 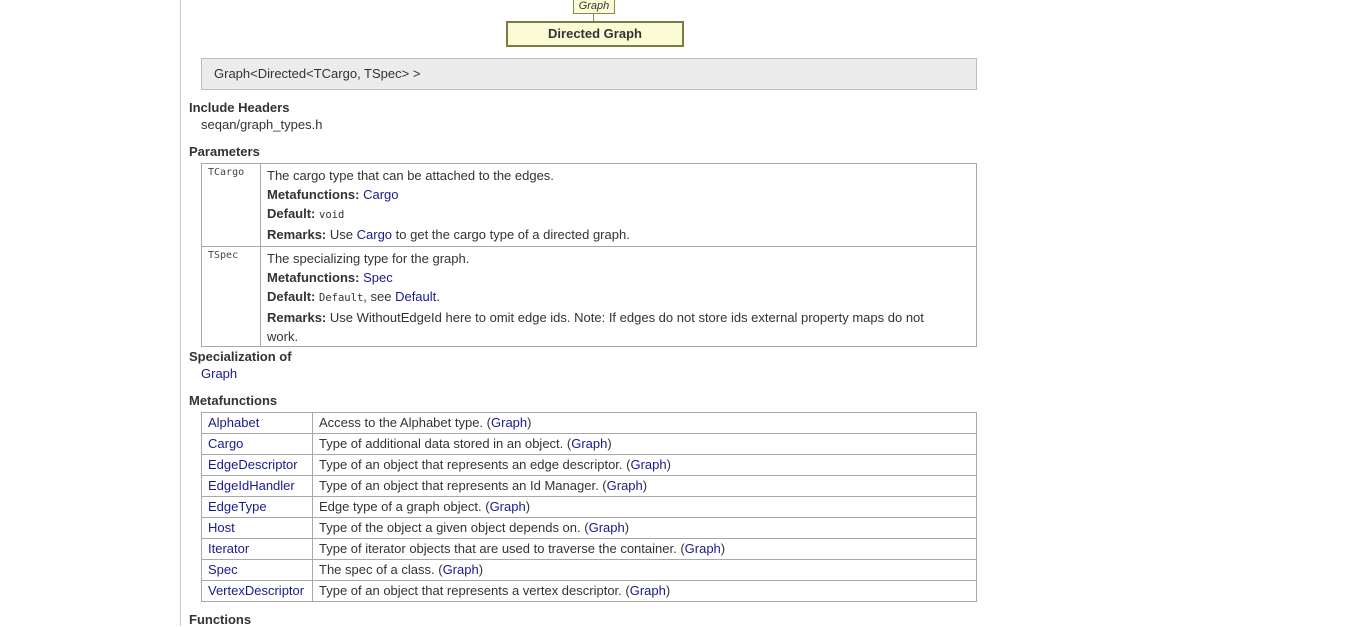 I want to click on spec-link: Spec, so click(x=378, y=277).